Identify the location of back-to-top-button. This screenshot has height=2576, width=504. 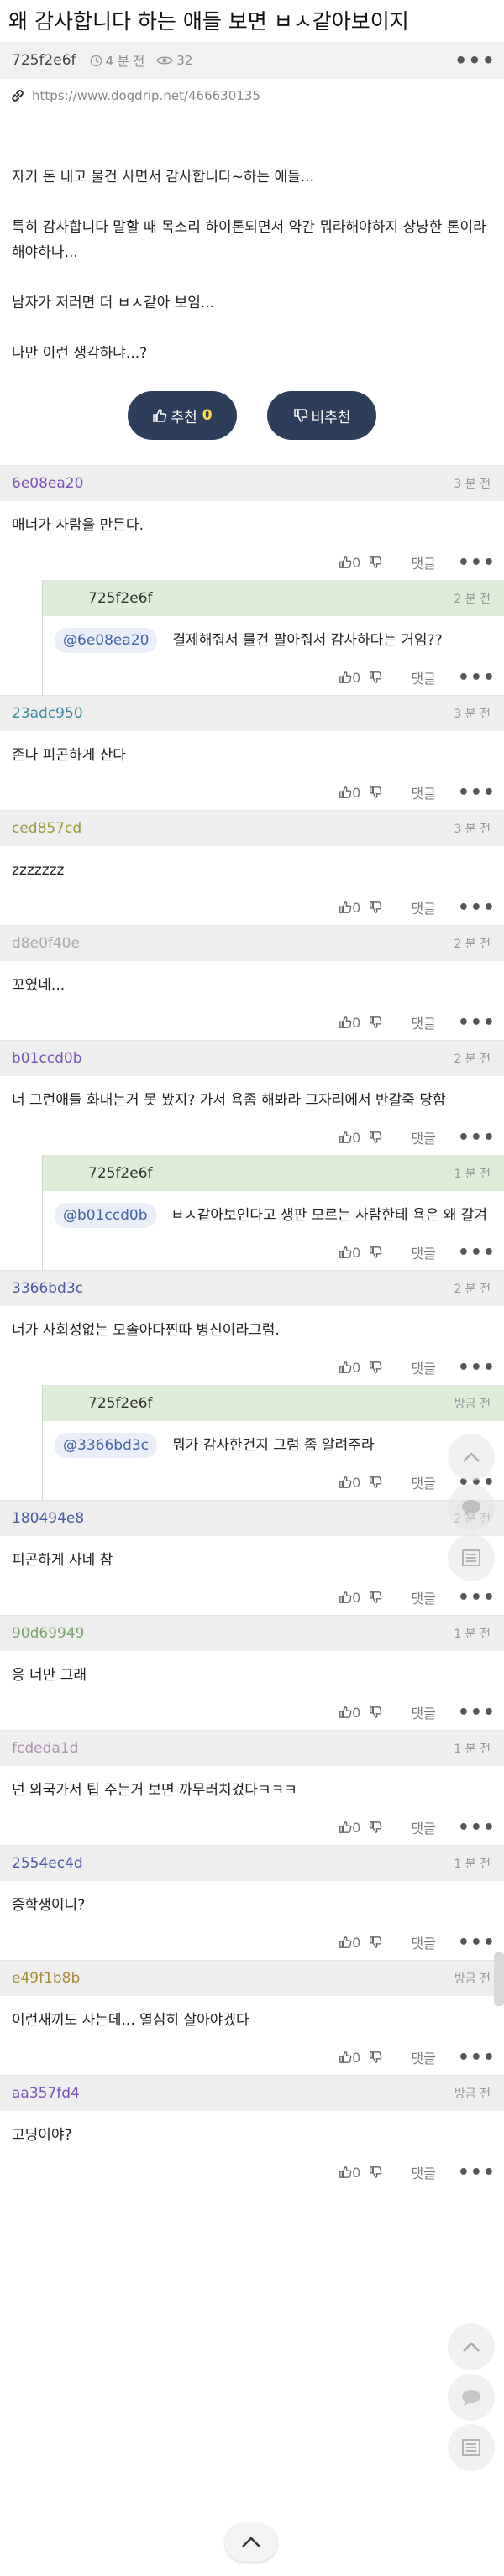
(251, 2542).